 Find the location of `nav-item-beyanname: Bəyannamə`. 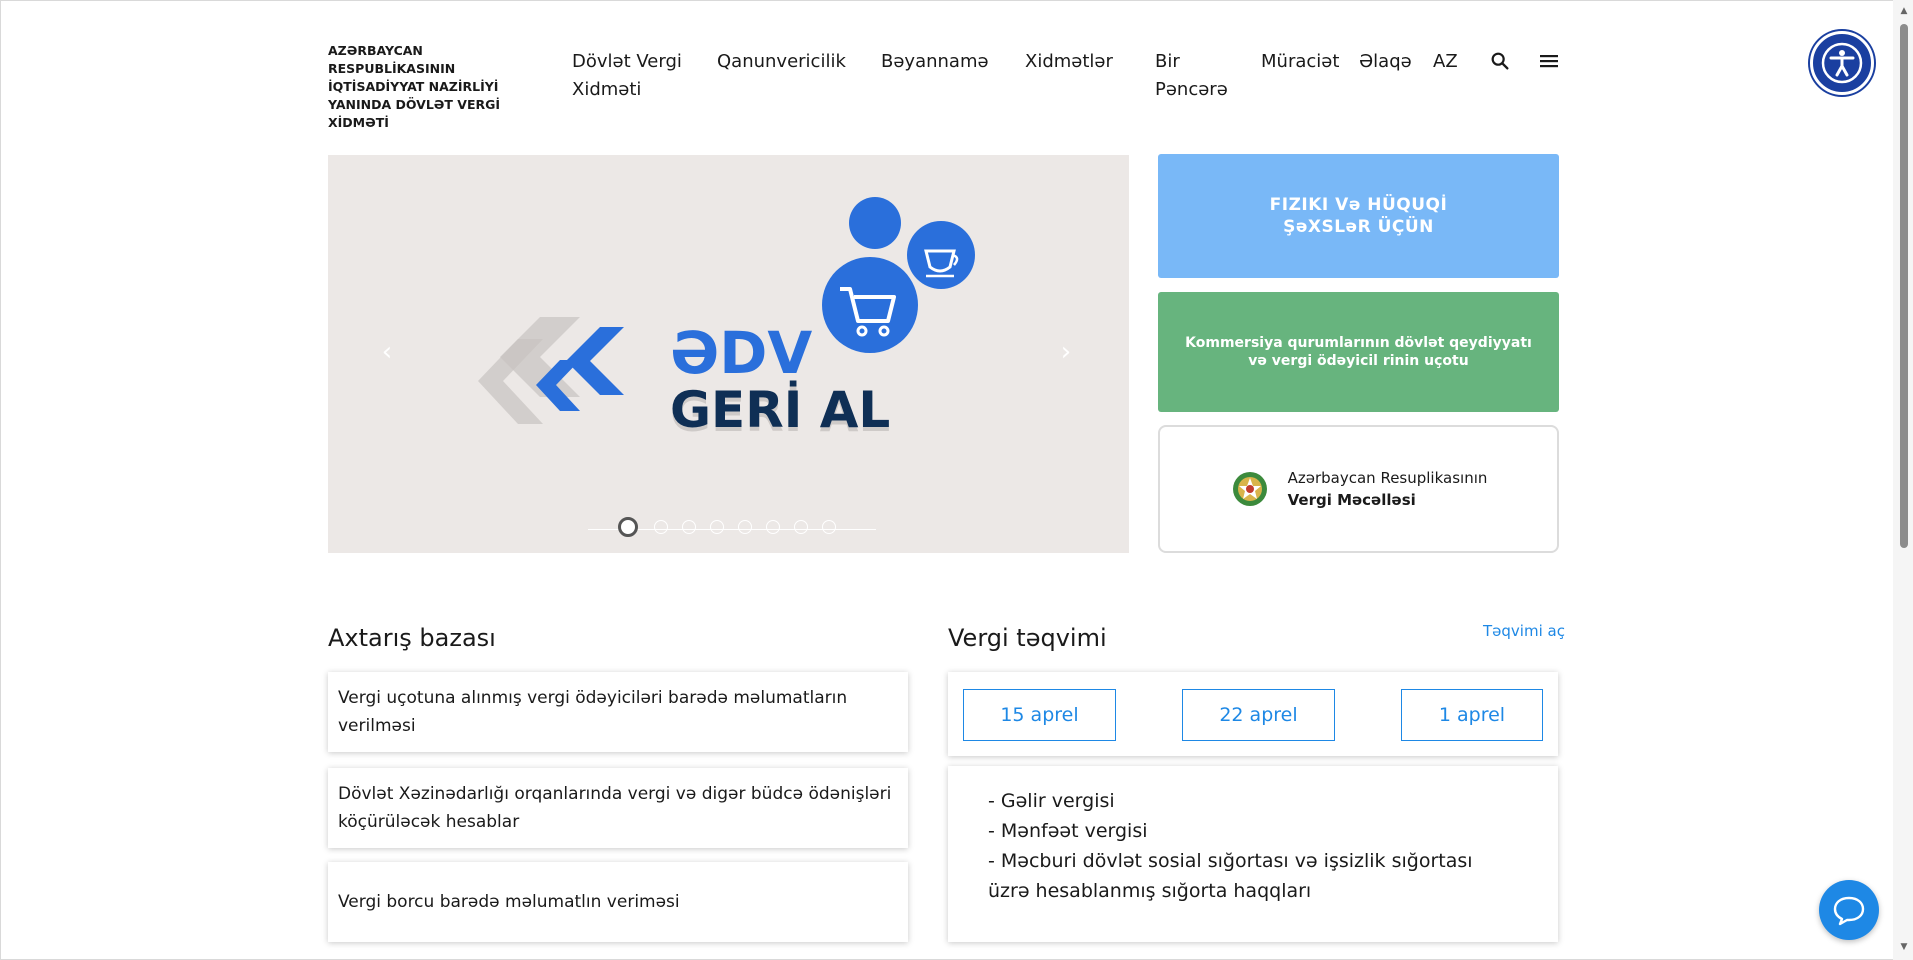

nav-item-beyanname: Bəyannamə is located at coordinates (935, 62).